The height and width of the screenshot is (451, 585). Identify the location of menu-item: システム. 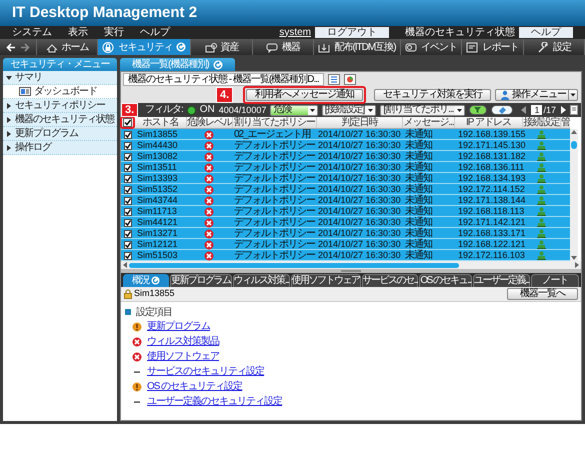
(32, 33).